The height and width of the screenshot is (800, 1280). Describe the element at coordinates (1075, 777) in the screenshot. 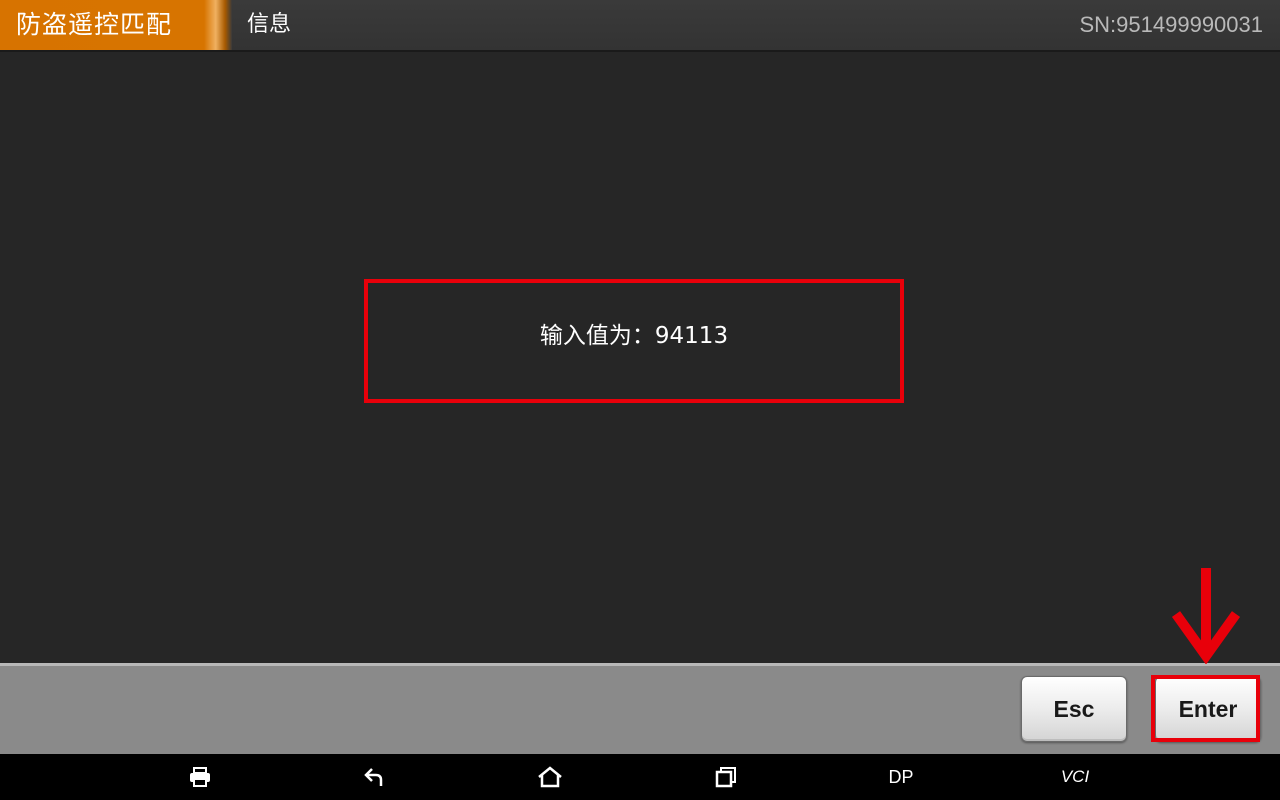

I see `vci-button: VCI` at that location.